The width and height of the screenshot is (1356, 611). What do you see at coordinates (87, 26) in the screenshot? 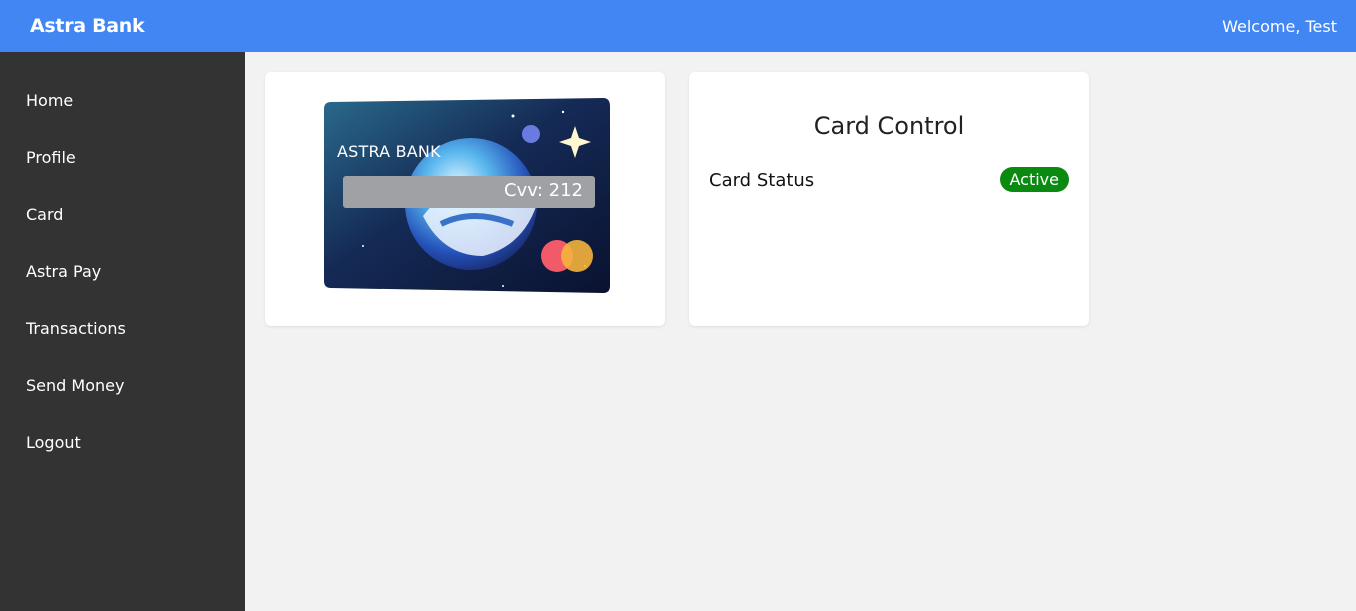
I see `brand-logo: Astra Bank` at bounding box center [87, 26].